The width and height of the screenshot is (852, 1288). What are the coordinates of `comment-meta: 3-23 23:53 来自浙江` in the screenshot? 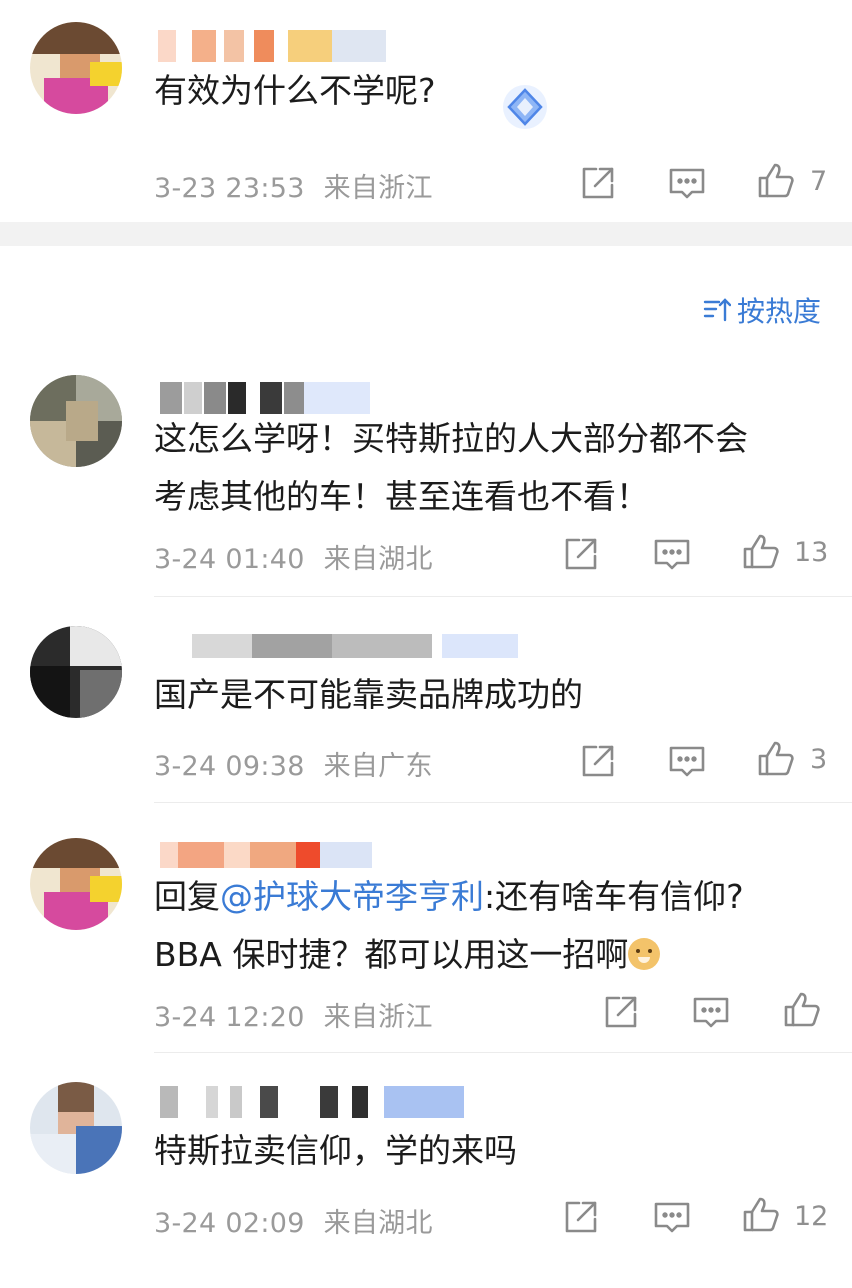 It's located at (293, 185).